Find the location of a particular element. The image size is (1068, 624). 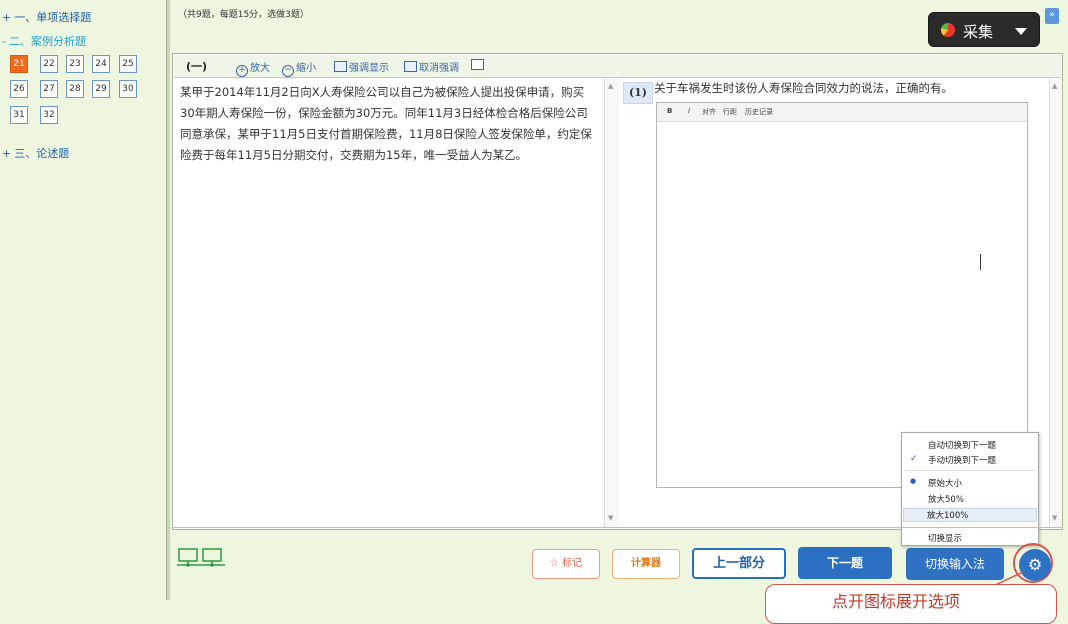

unhighlight-label: 取消强调 is located at coordinates (439, 68).